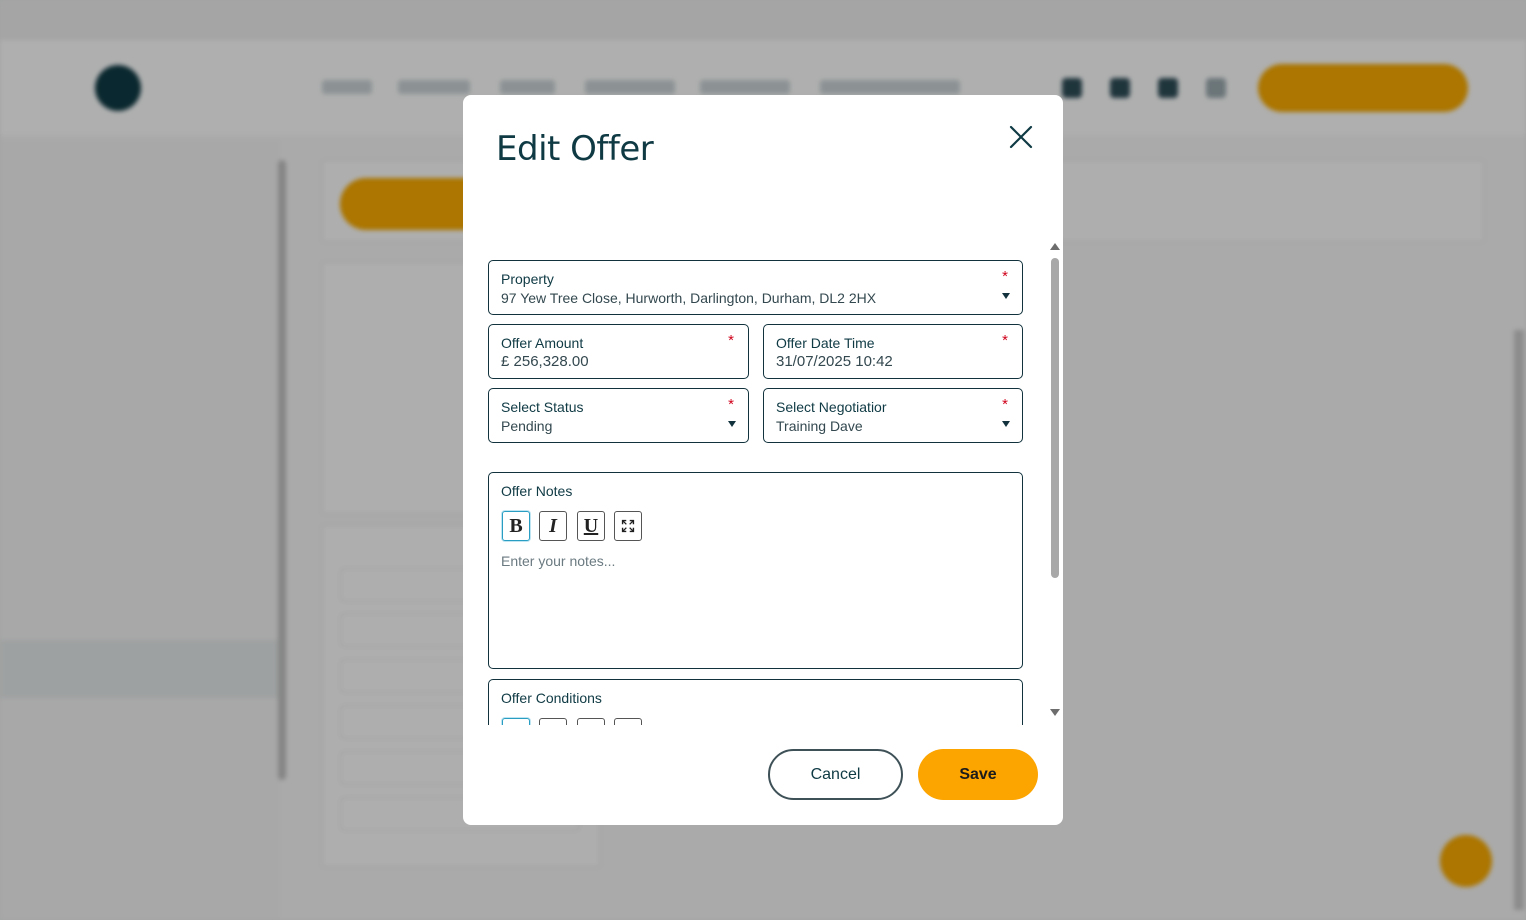  I want to click on close-button, so click(1021, 137).